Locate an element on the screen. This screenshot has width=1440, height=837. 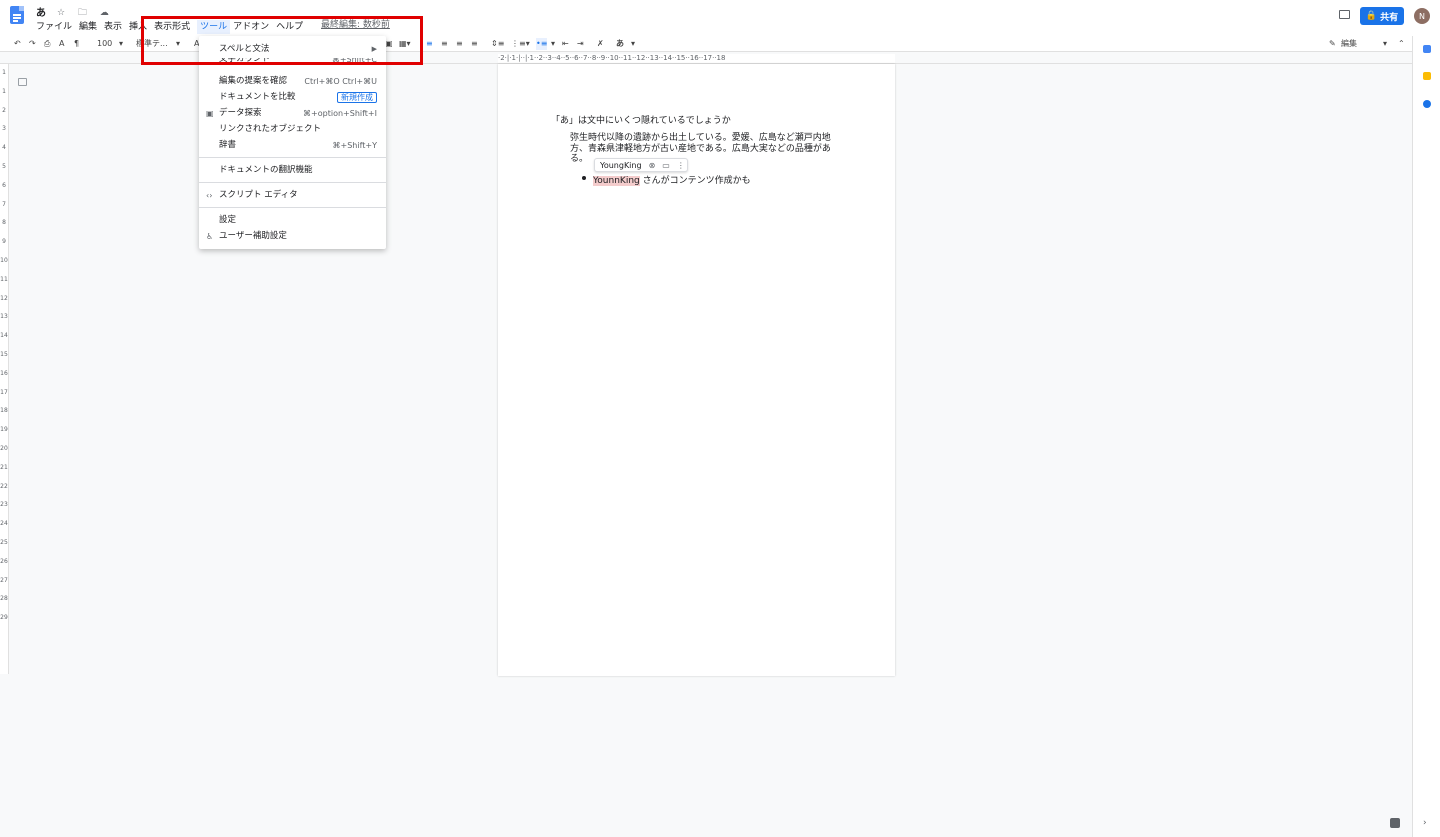
suggestion-chip: YoungKing ⊗ ▭ ⋮ is located at coordinates (641, 165).